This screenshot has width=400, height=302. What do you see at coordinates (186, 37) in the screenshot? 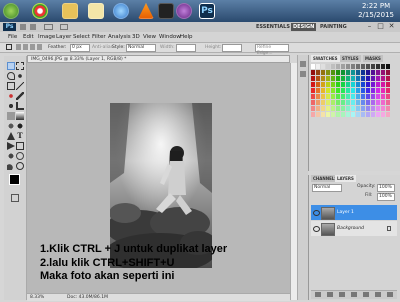
I see `menu-help: Help` at bounding box center [186, 37].